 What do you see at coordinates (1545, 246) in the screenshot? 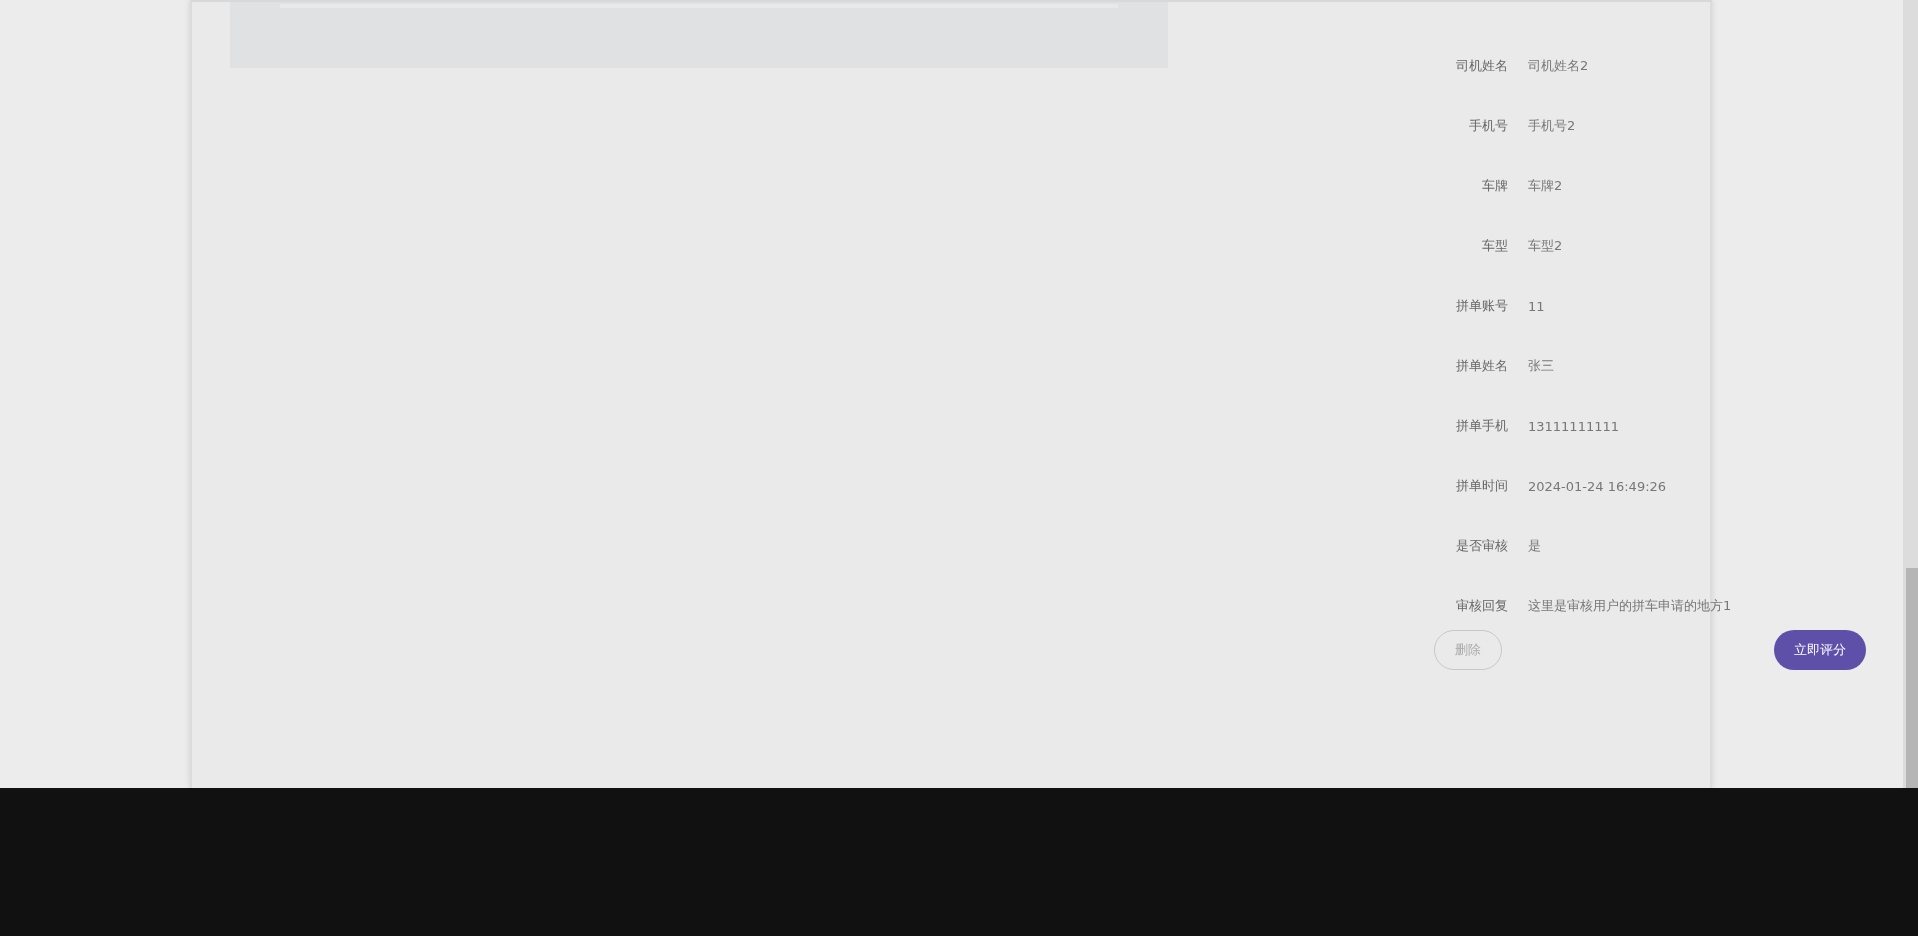
I see `field-value: 车型2` at bounding box center [1545, 246].